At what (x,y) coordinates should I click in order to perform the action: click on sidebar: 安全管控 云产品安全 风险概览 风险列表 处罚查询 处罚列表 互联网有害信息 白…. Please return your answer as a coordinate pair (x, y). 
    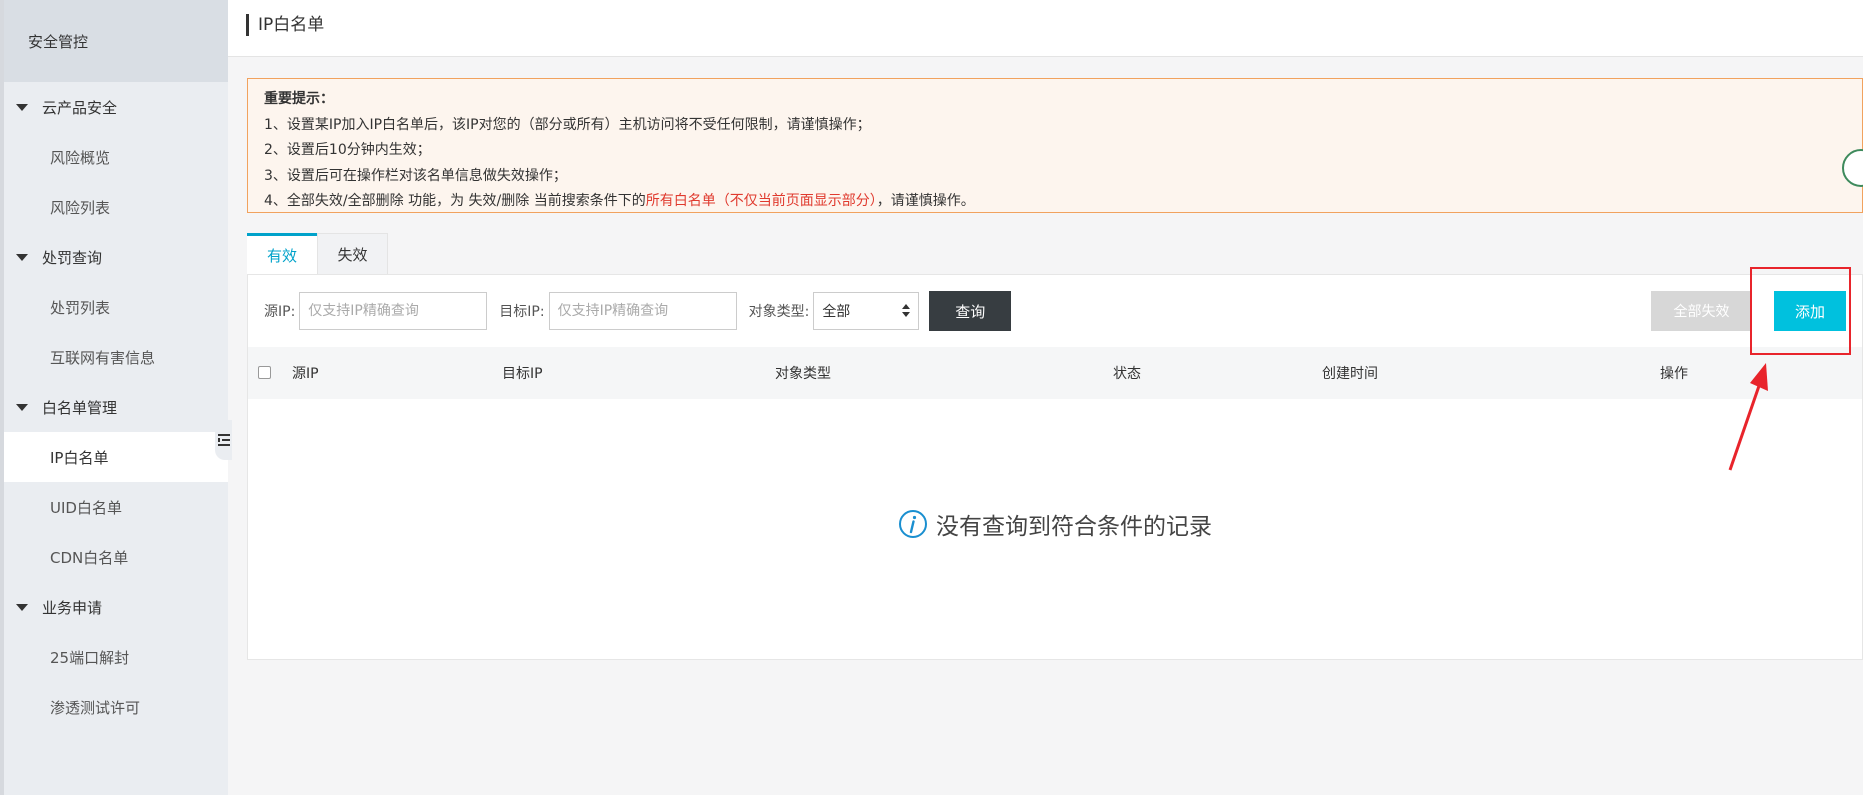
    Looking at the image, I should click on (116, 397).